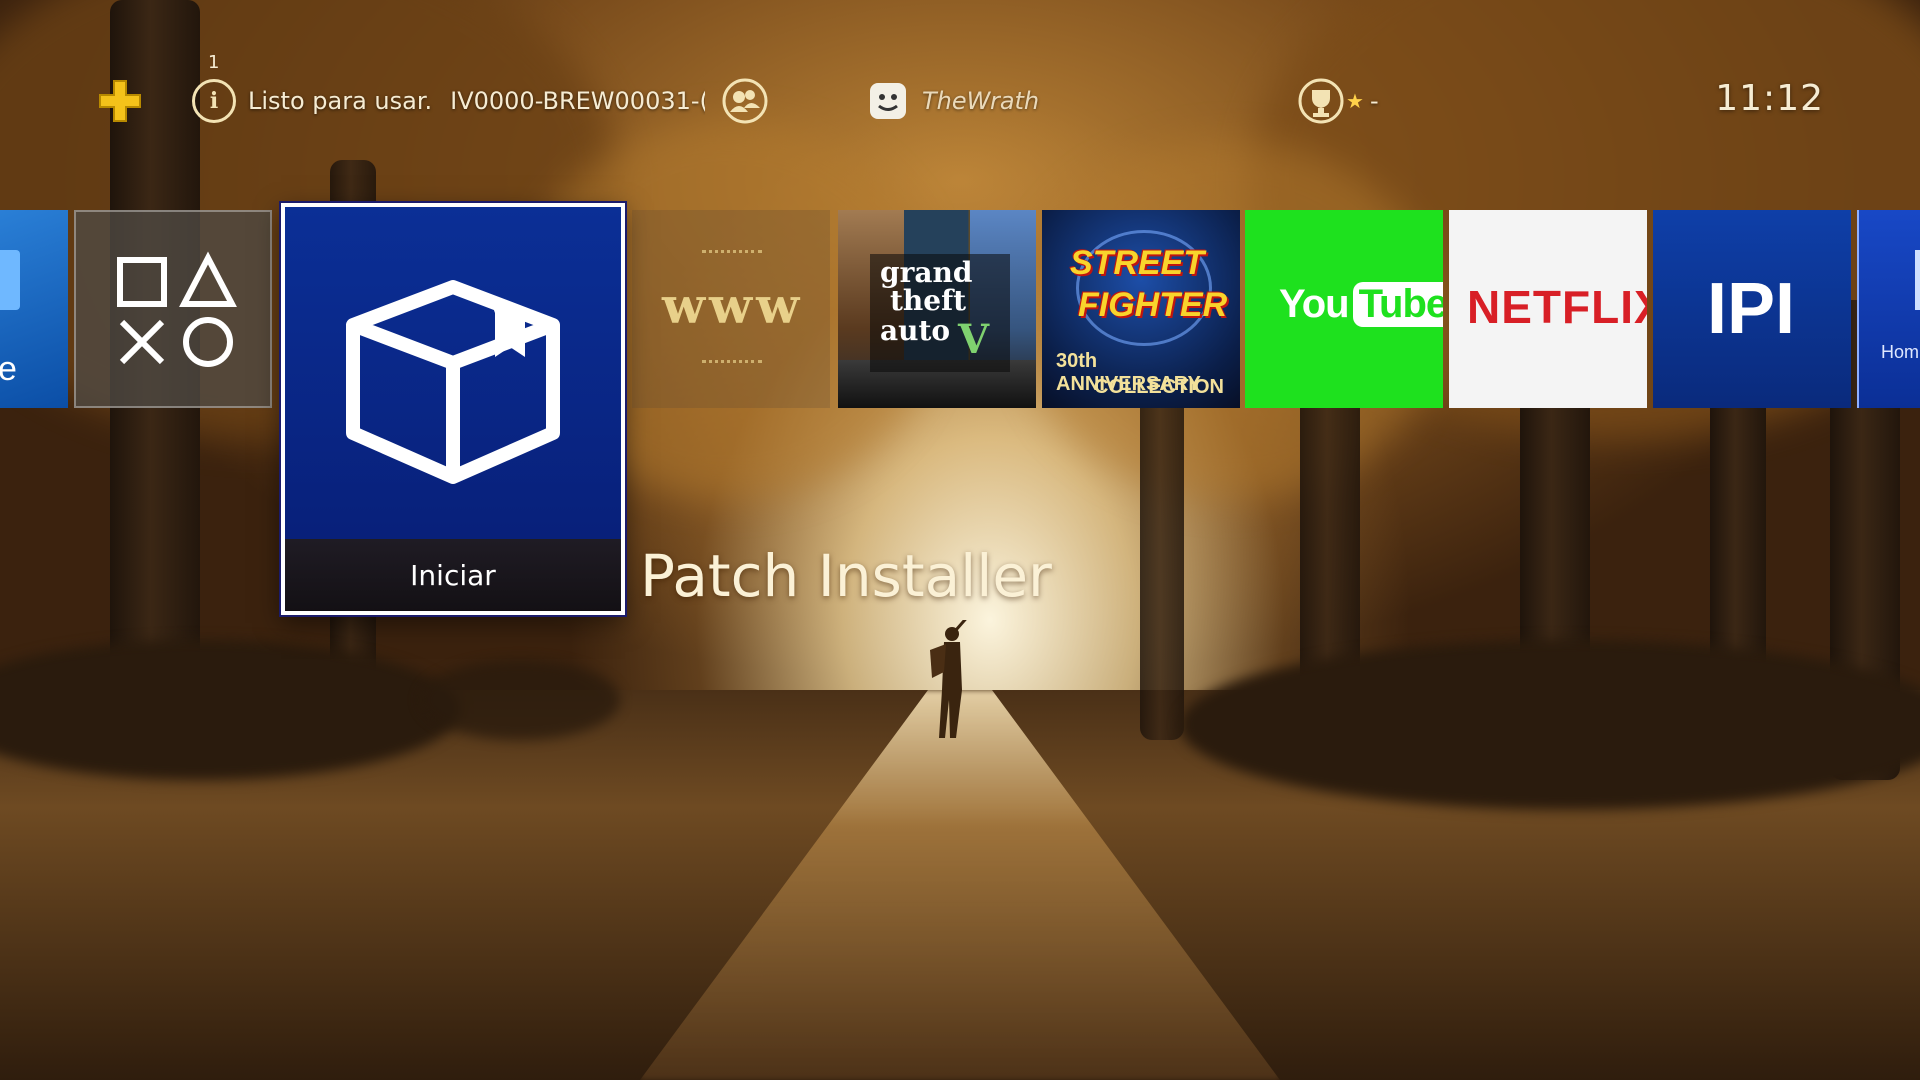 The height and width of the screenshot is (1080, 1920). I want to click on tile-gta-v: grand theft auto V, so click(937, 309).